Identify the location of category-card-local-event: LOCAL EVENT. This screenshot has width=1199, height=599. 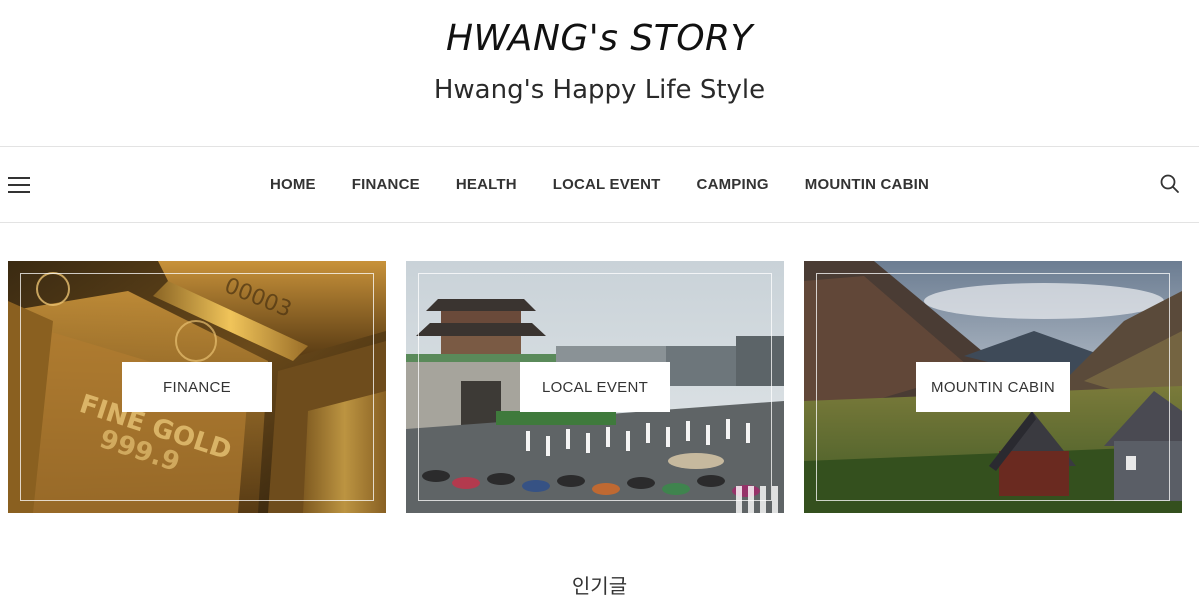
(595, 387).